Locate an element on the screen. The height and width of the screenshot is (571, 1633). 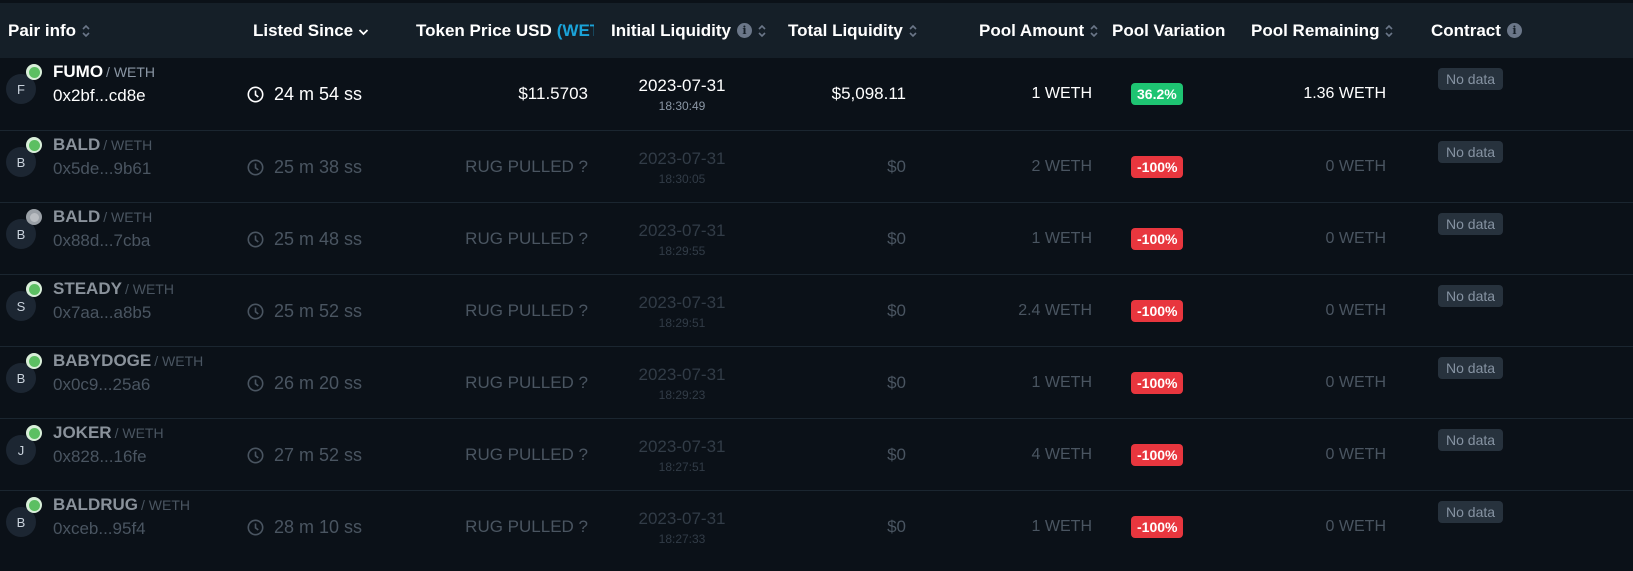
header-label: Pair info is located at coordinates (42, 30).